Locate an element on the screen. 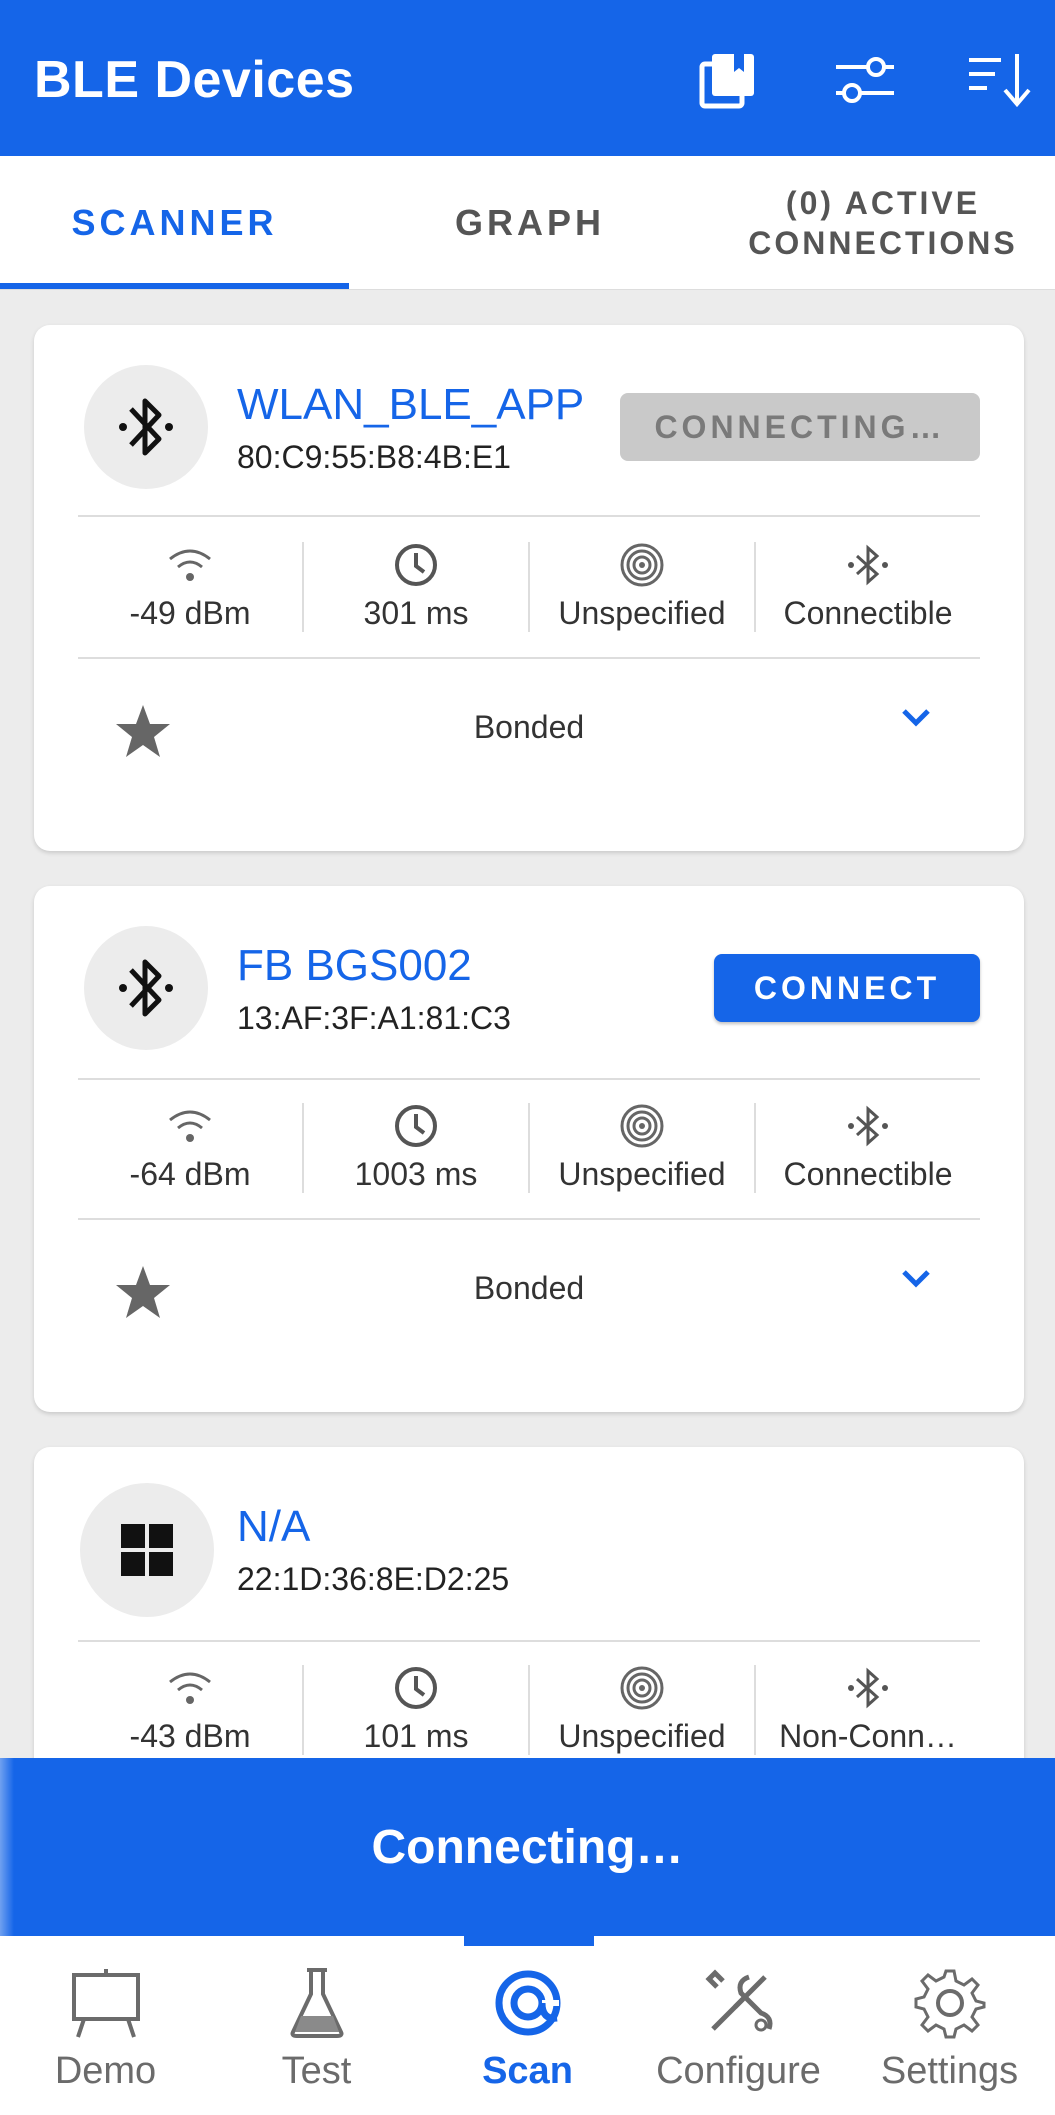 This screenshot has width=1055, height=2115. nav-label-test: Test is located at coordinates (316, 2071).